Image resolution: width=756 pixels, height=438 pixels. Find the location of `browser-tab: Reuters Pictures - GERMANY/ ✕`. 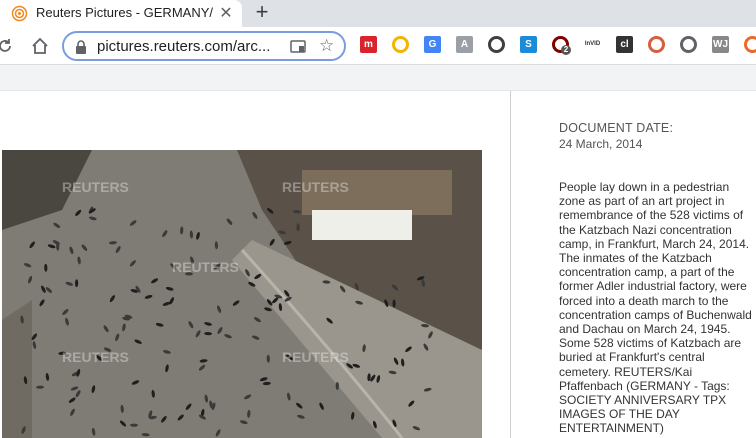

browser-tab: Reuters Pictures - GERMANY/ ✕ is located at coordinates (121, 13).